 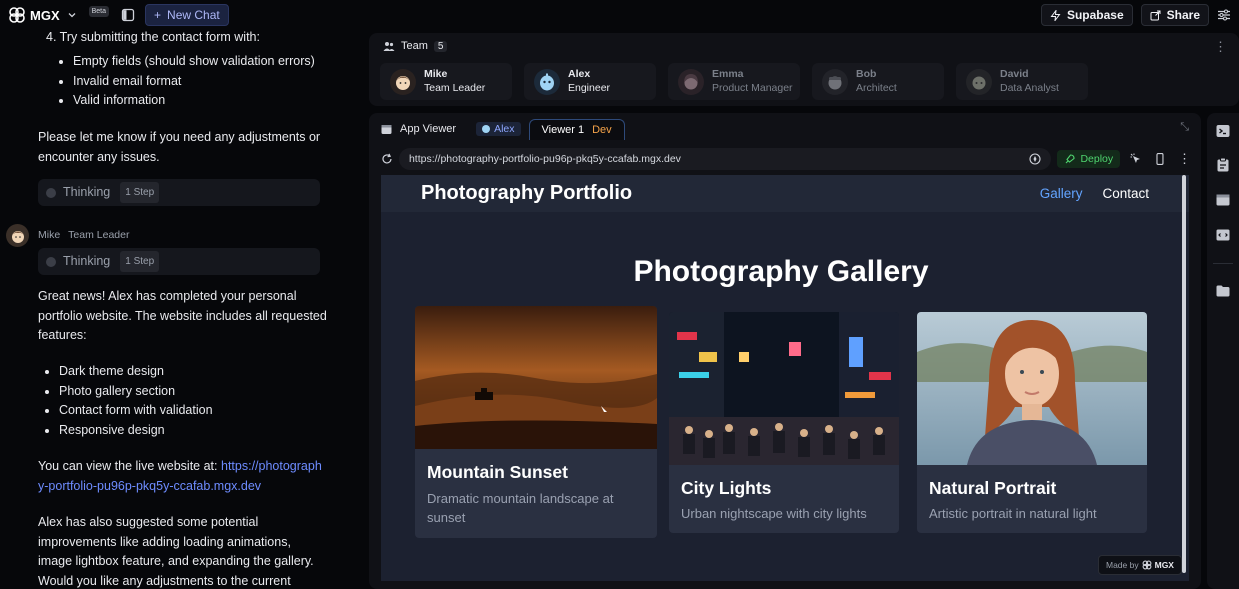 What do you see at coordinates (1183, 15) in the screenshot?
I see `share-label: Share` at bounding box center [1183, 15].